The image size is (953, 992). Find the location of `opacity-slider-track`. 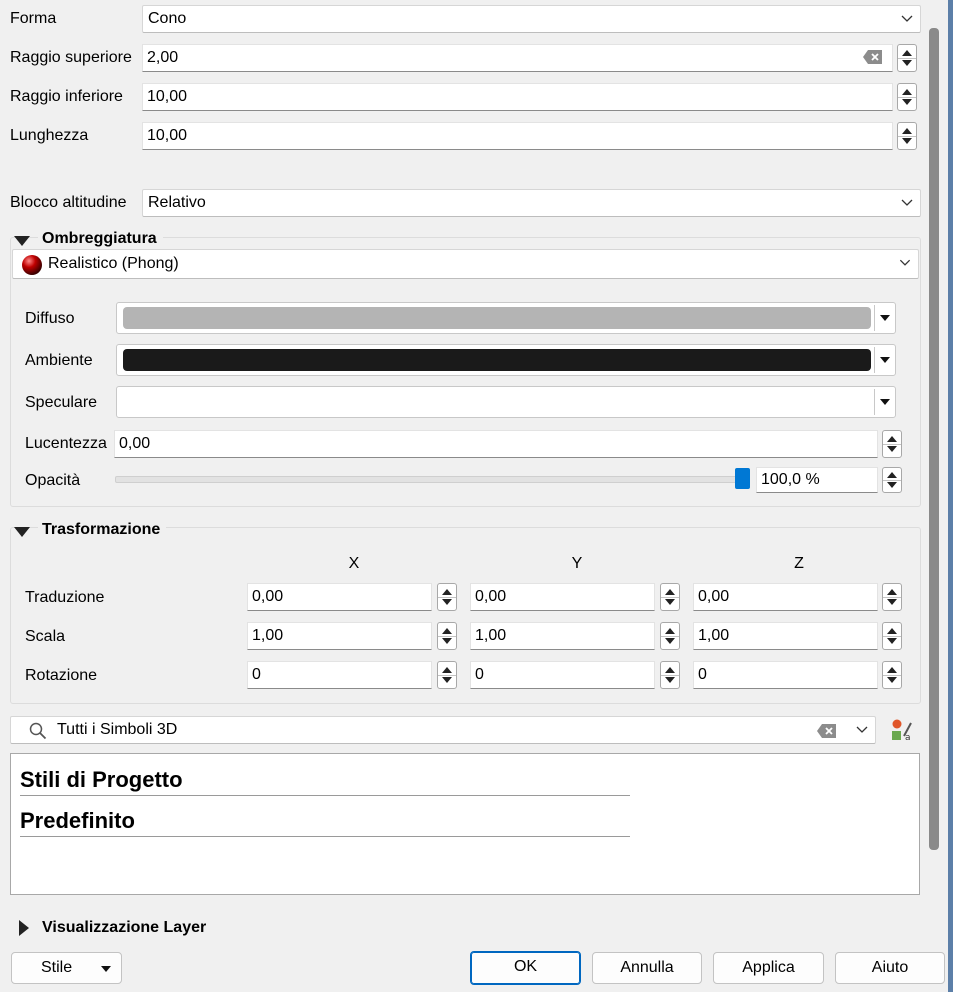

opacity-slider-track is located at coordinates (432, 479).